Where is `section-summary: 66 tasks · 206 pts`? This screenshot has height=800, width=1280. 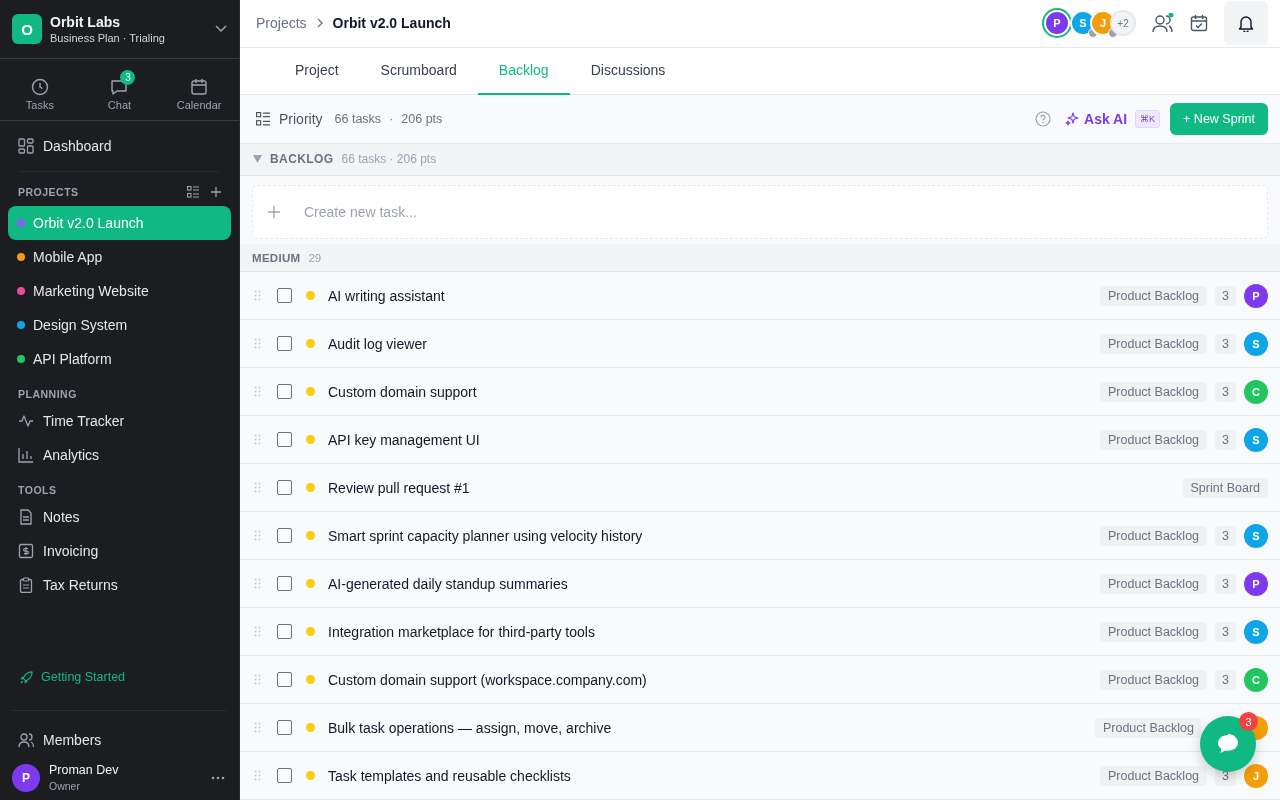 section-summary: 66 tasks · 206 pts is located at coordinates (389, 159).